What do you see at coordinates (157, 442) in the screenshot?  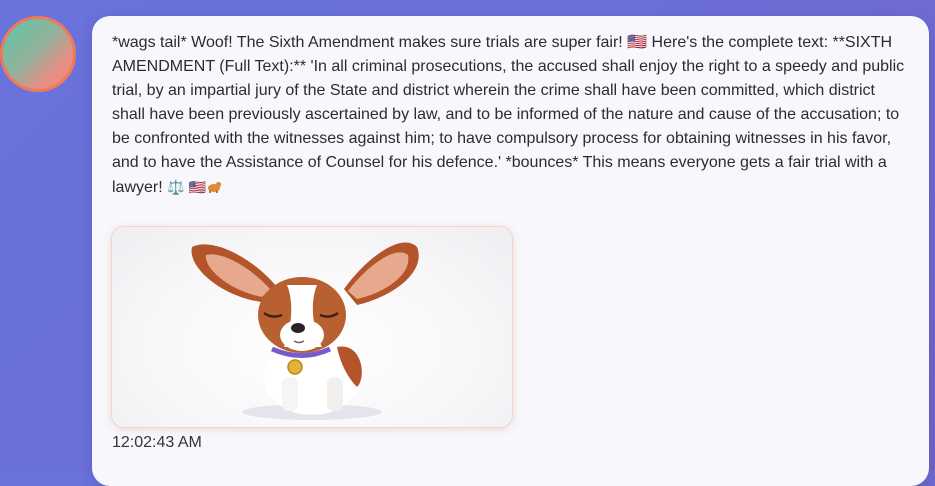 I see `message-timestamp: 12:02:43 AM` at bounding box center [157, 442].